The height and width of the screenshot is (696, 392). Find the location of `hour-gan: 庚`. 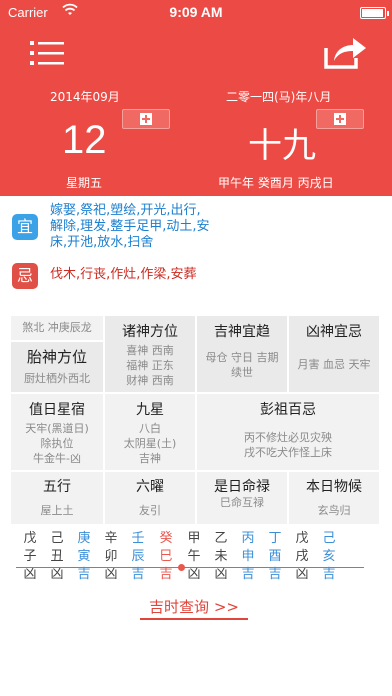

hour-gan: 庚 is located at coordinates (84, 538).